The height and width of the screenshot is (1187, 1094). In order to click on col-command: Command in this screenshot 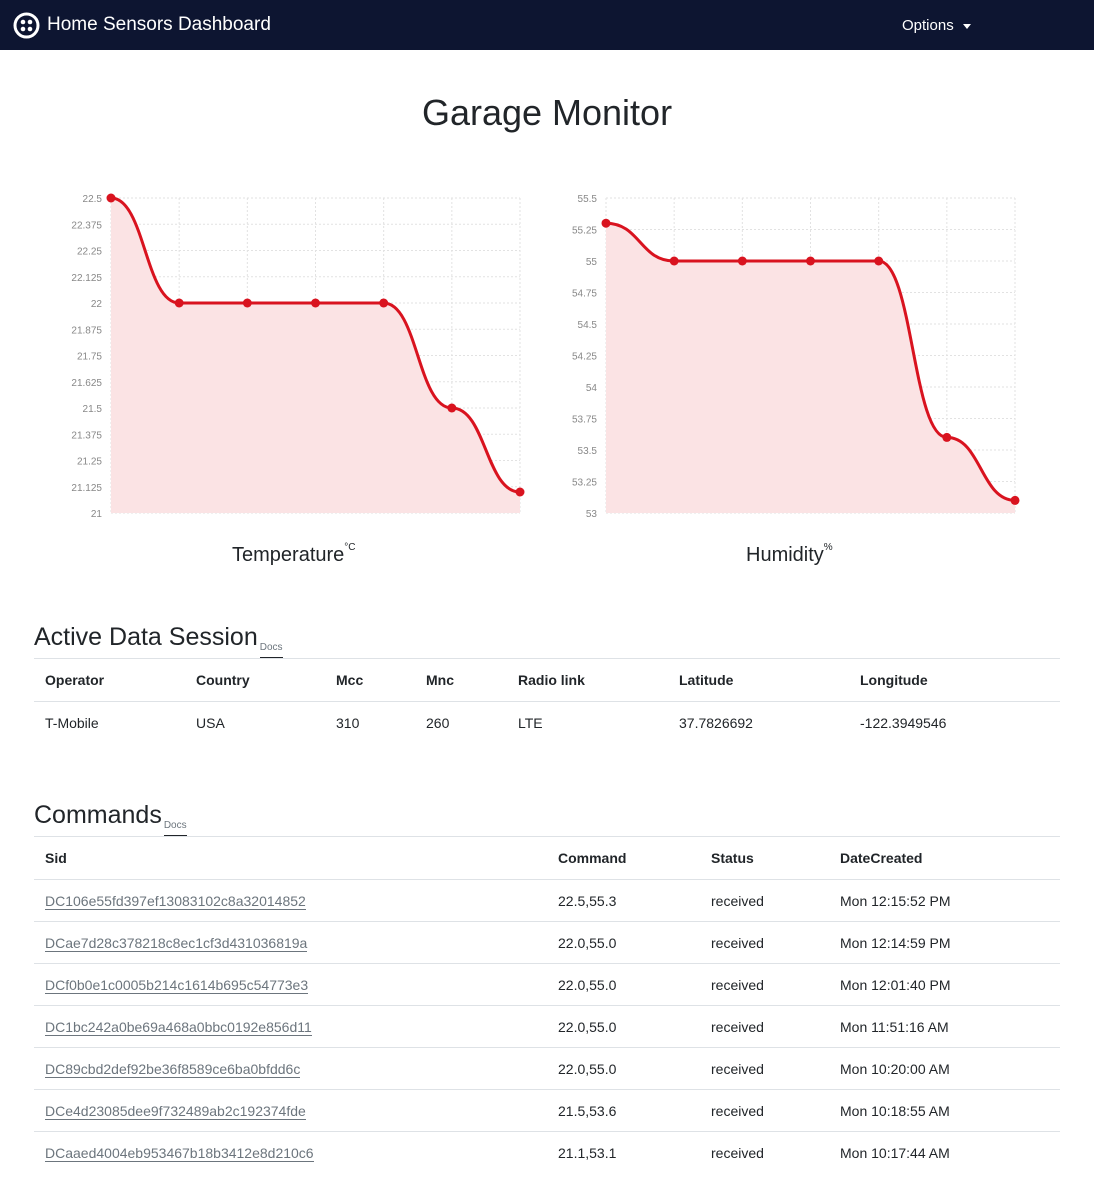, I will do `click(623, 858)`.